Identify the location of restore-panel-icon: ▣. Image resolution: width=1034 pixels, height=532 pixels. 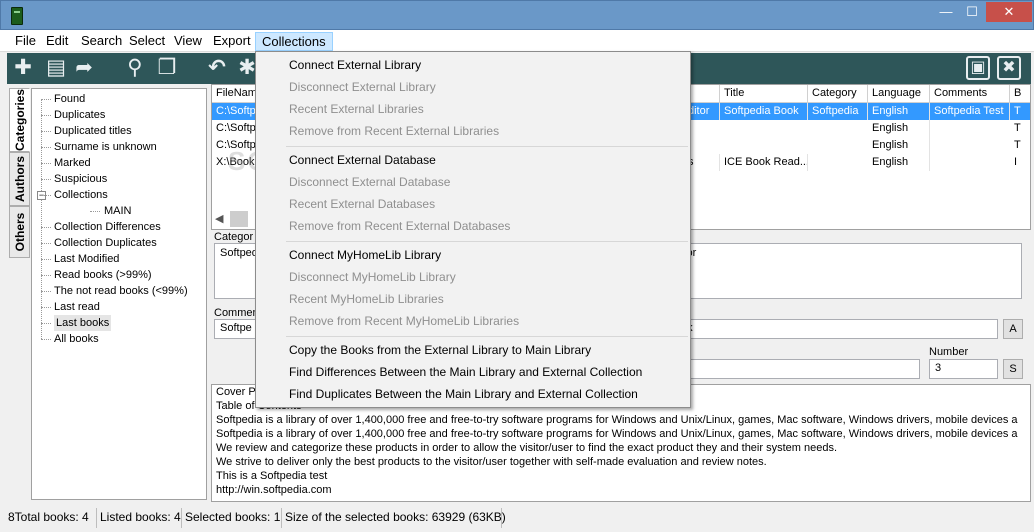
(978, 68).